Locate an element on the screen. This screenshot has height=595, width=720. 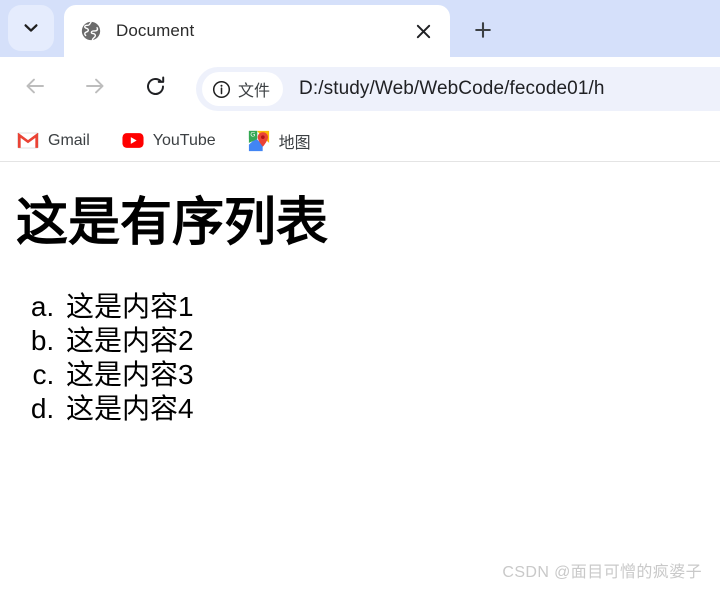
browser-tab: Document is located at coordinates (257, 31).